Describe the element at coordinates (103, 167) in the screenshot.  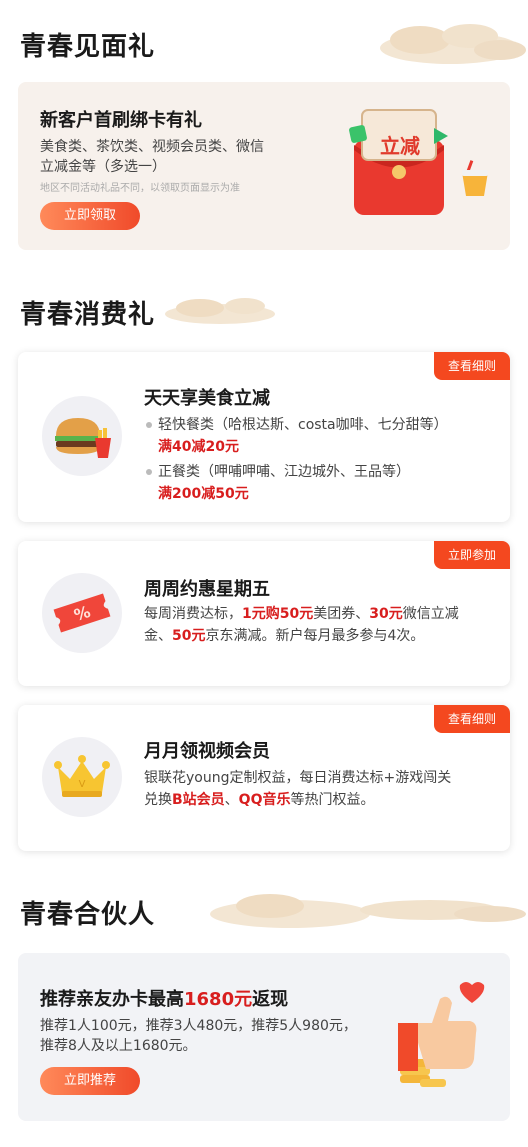
I see `new-card-desc-2: 立减金等（多选一）` at that location.